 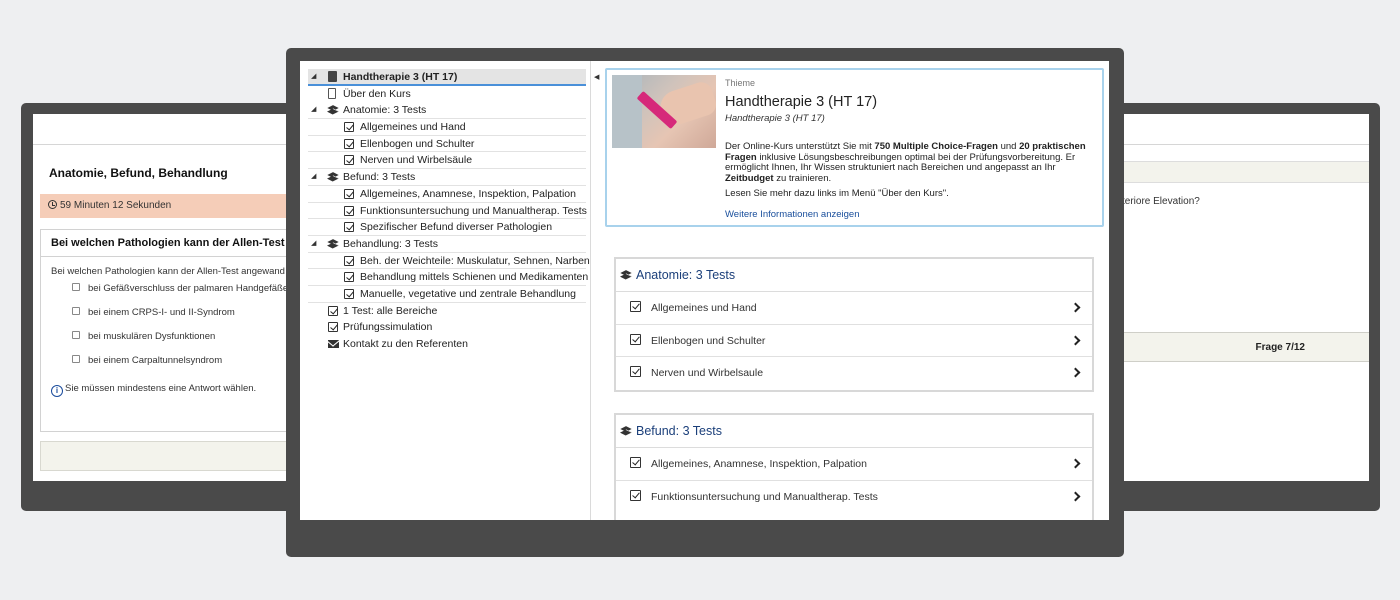 What do you see at coordinates (775, 118) in the screenshot?
I see `course-subtitle: Handtherapie 3 (HT 17)` at bounding box center [775, 118].